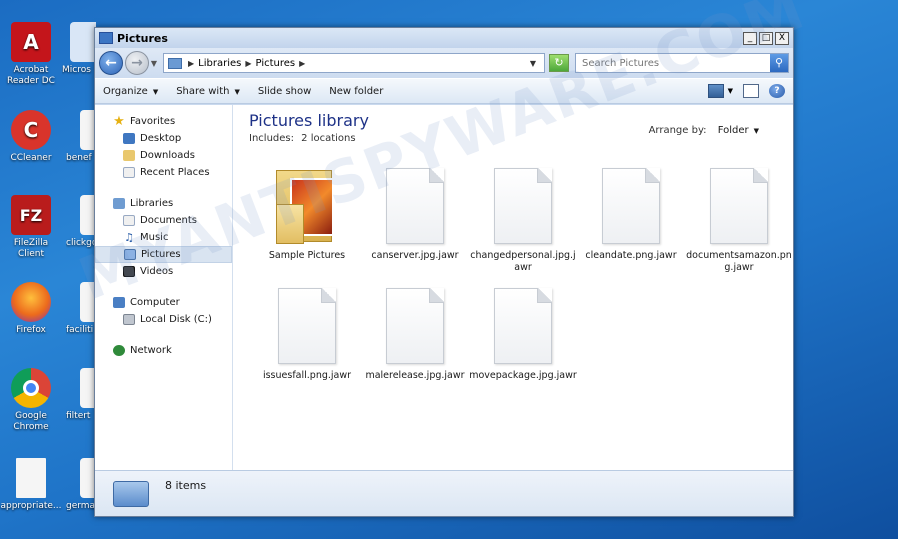 This screenshot has height=539, width=898. What do you see at coordinates (79, 158) in the screenshot?
I see `desktop-icon-label: benef` at bounding box center [79, 158].